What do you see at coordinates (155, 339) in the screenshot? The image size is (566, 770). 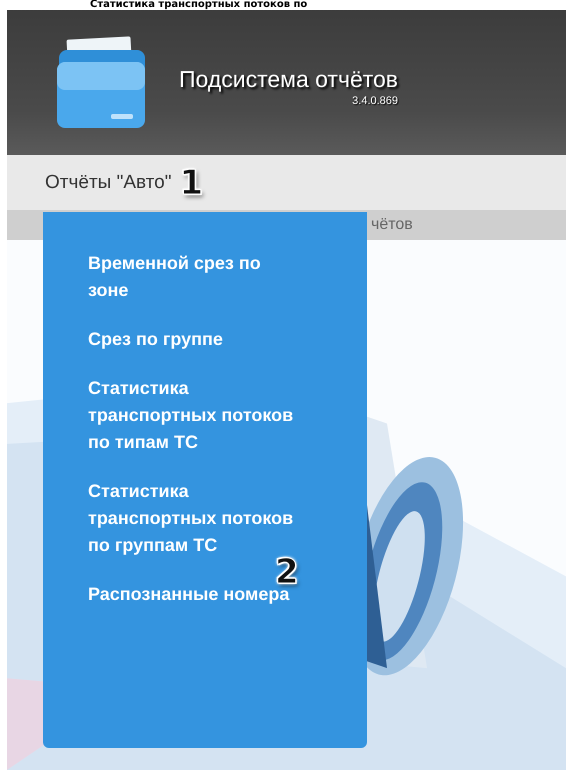 I see `menu-item: Срез по группе` at bounding box center [155, 339].